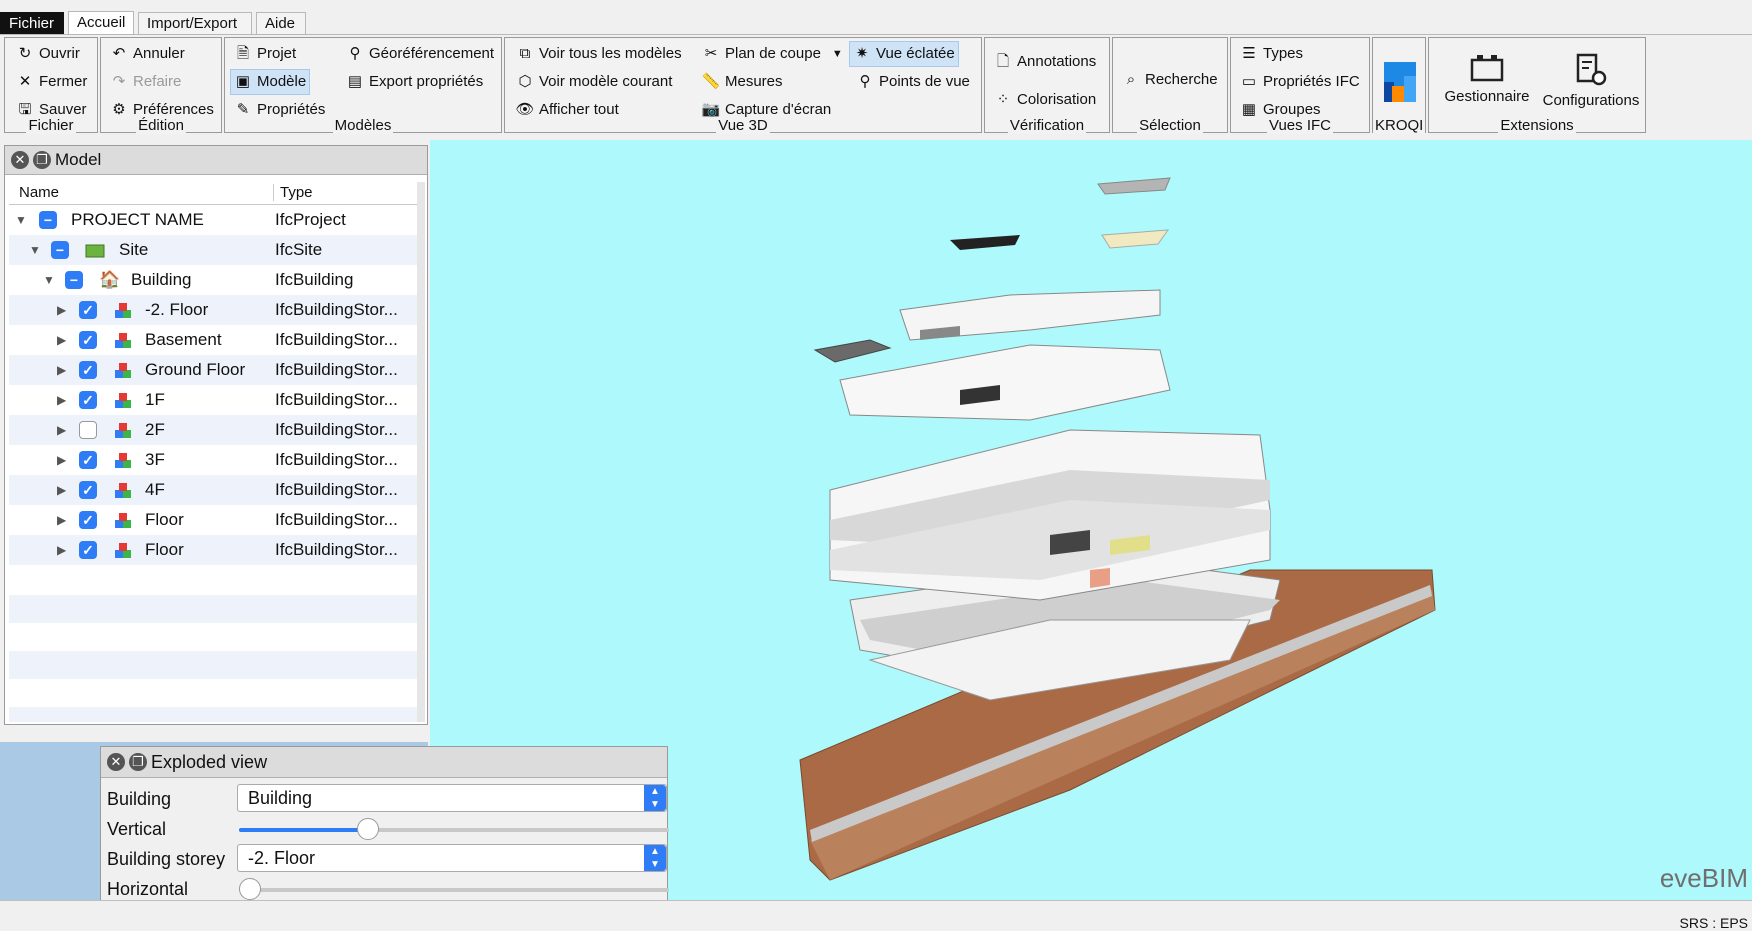  I want to click on storey-checkbox, so click(88, 430).